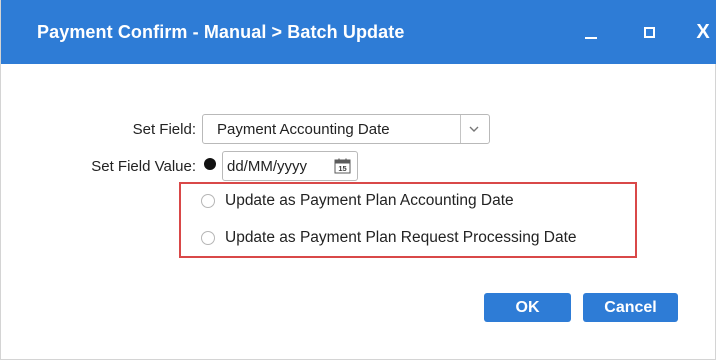  I want to click on date-input: dd/MM/yyyy 15, so click(290, 166).